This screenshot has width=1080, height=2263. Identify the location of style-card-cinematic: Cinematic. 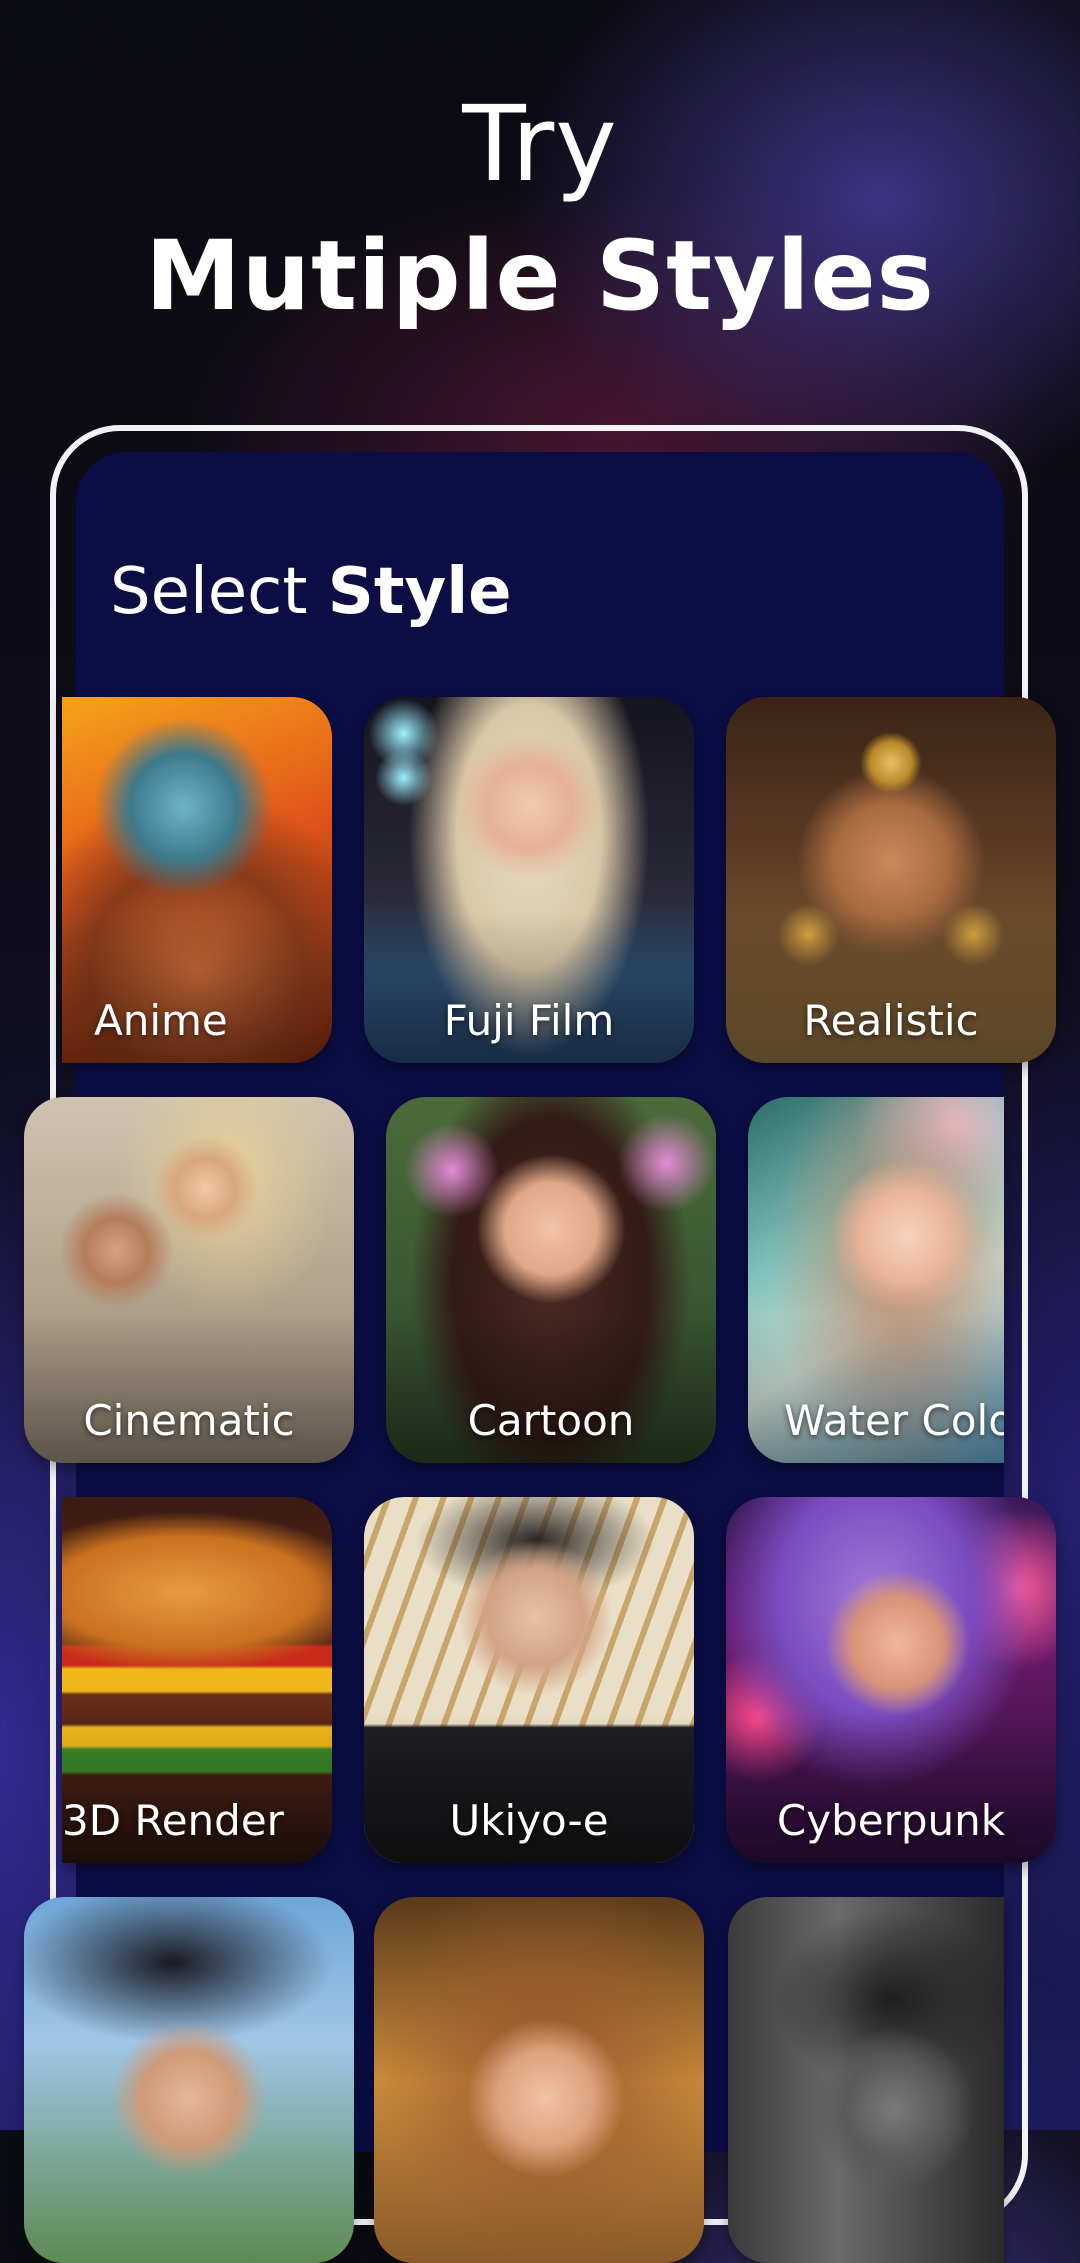
(189, 1280).